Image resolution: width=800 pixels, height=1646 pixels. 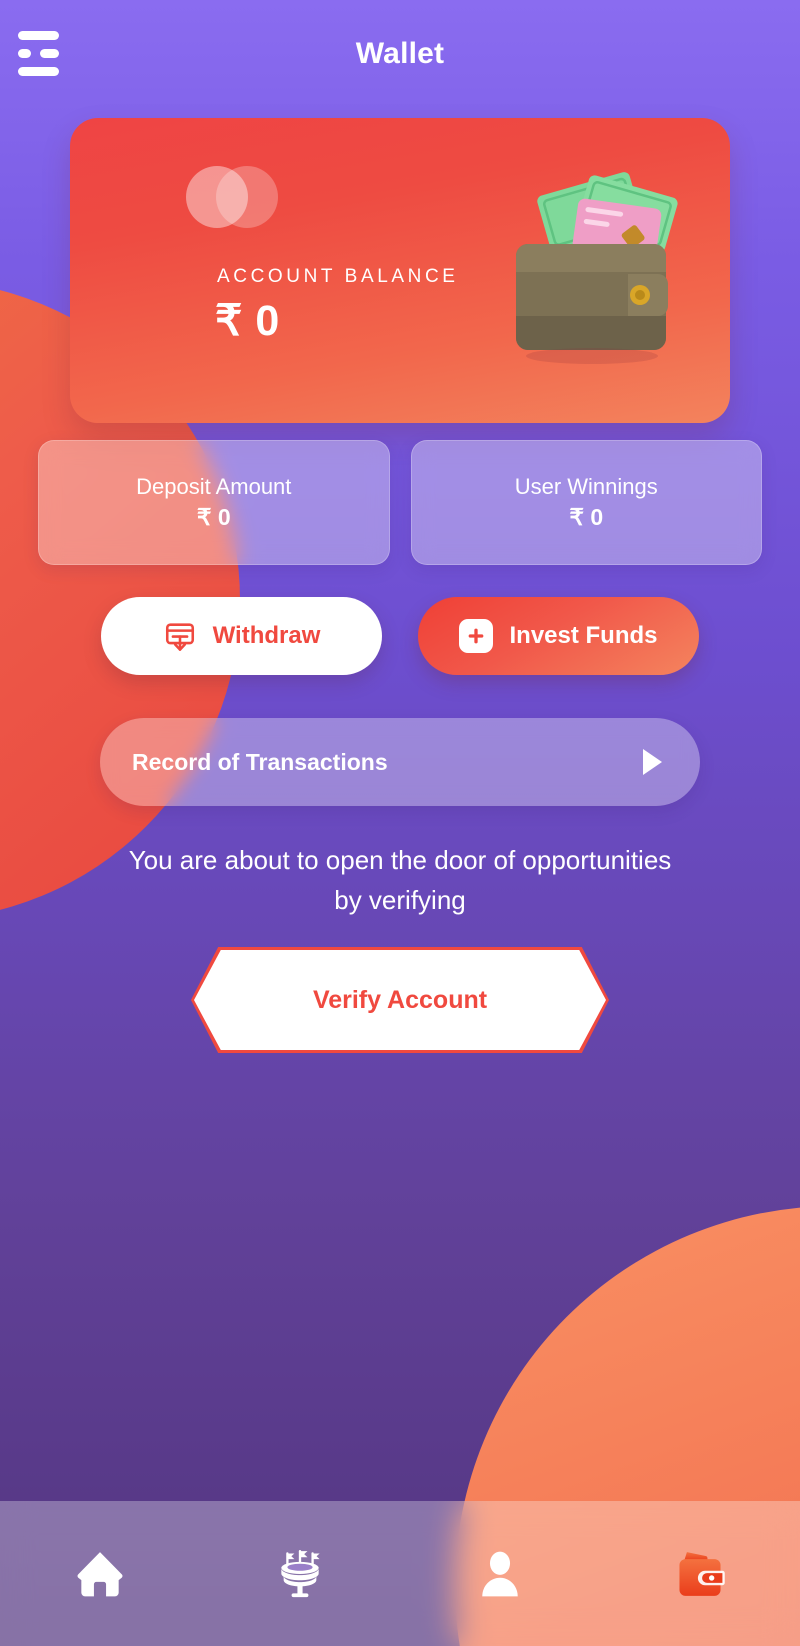 What do you see at coordinates (583, 635) in the screenshot?
I see `invest-funds-label: Invest Funds` at bounding box center [583, 635].